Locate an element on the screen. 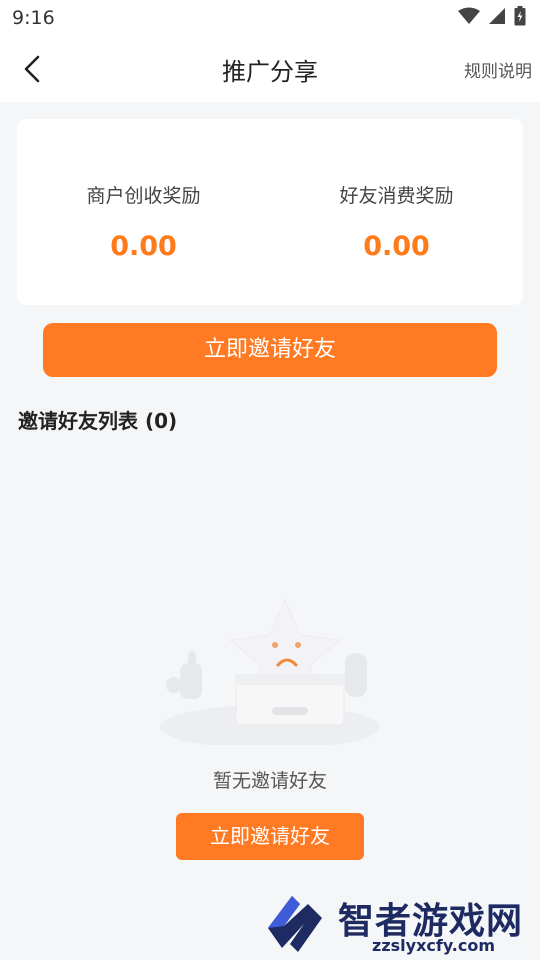 The image size is (540, 960). empty-state-invite-button: 立即邀请好友 is located at coordinates (270, 836).